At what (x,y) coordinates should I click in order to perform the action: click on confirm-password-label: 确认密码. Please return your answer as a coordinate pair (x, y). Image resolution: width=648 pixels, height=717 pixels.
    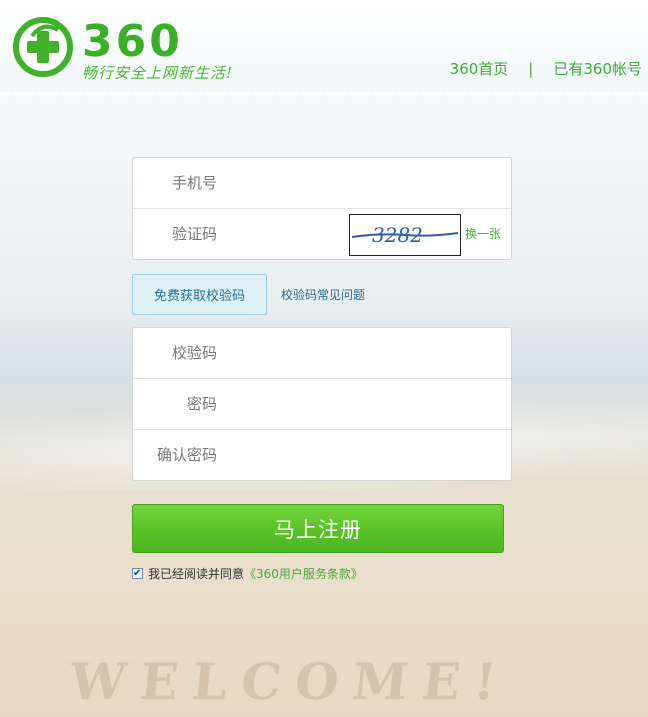
    Looking at the image, I should click on (186, 455).